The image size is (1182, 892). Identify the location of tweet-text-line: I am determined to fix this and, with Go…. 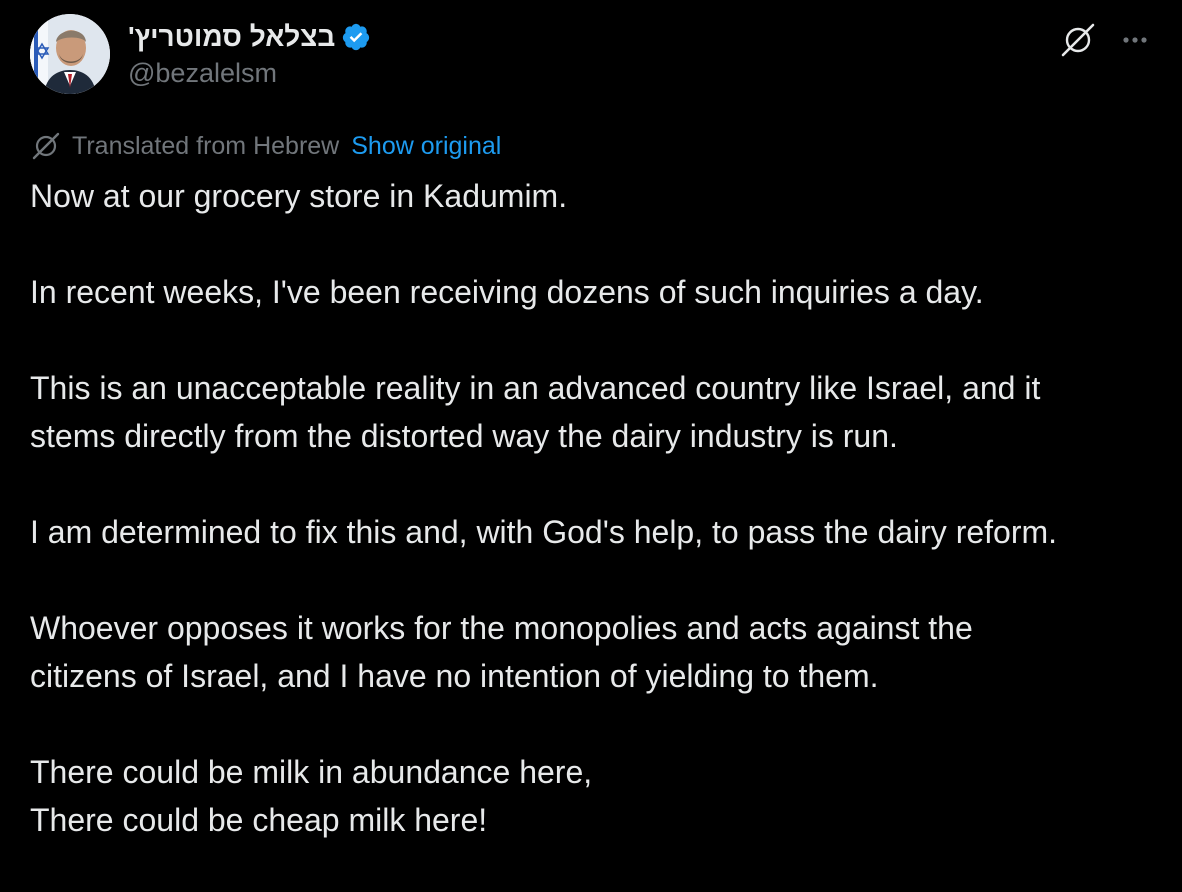
(544, 532).